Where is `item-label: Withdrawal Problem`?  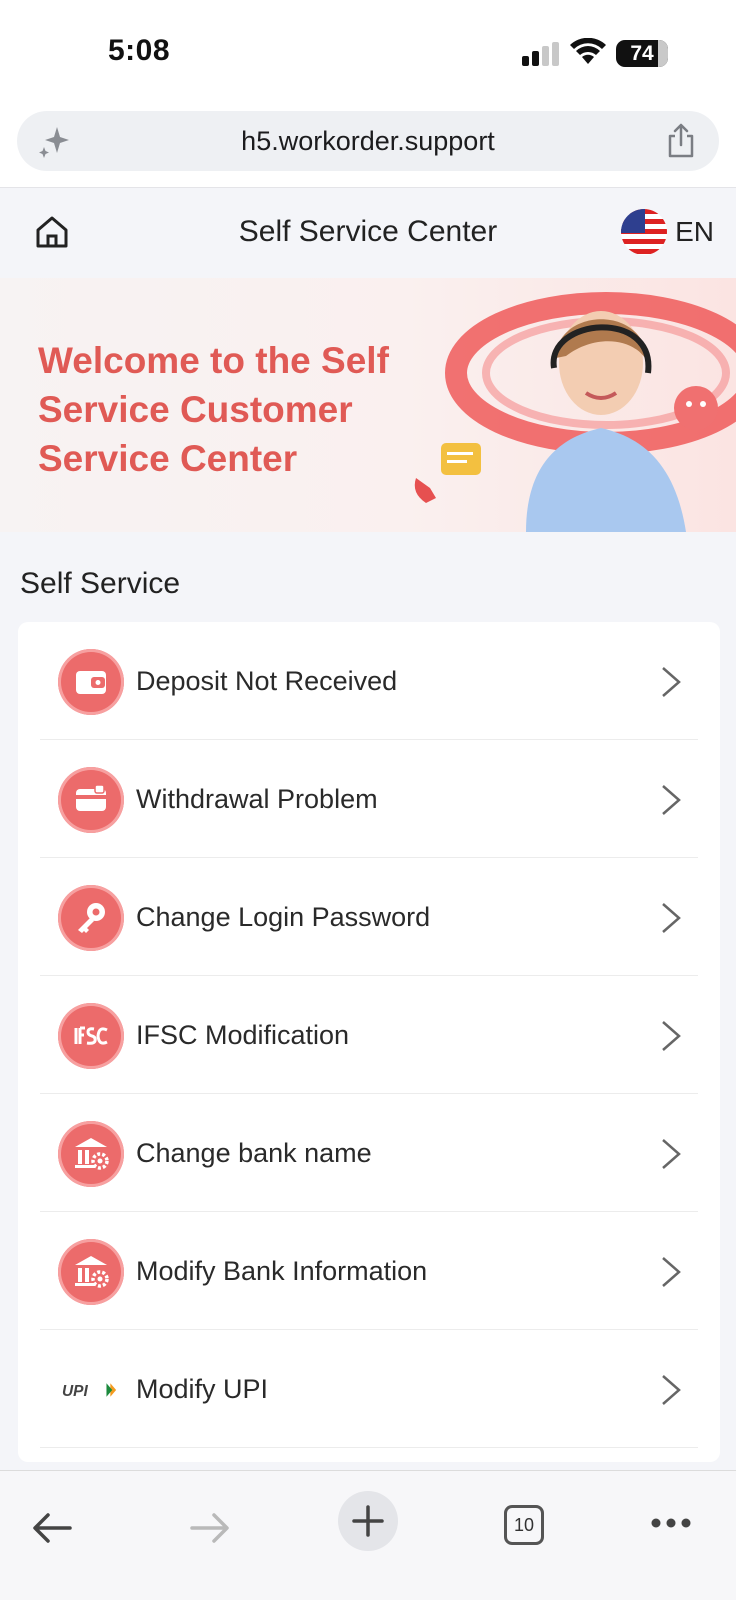
item-label: Withdrawal Problem is located at coordinates (257, 799).